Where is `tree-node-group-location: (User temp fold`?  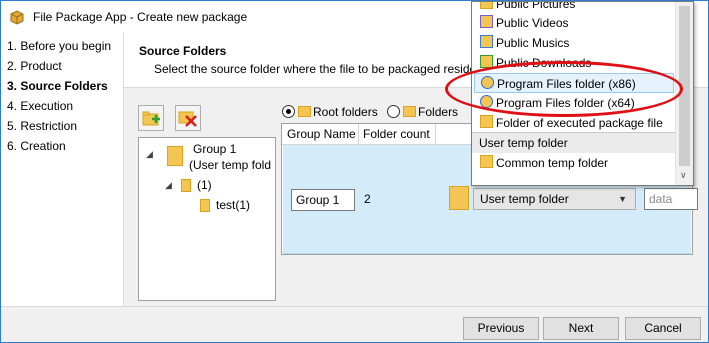
tree-node-group-location: (User temp fold is located at coordinates (230, 165).